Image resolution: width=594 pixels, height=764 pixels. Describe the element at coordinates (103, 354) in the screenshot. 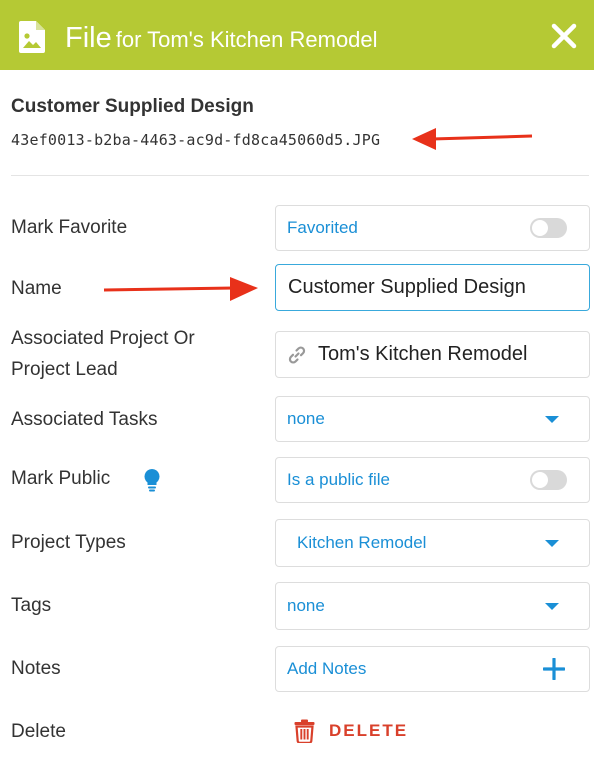

I see `associated-project-label: Associated Project Or Project Lead` at that location.